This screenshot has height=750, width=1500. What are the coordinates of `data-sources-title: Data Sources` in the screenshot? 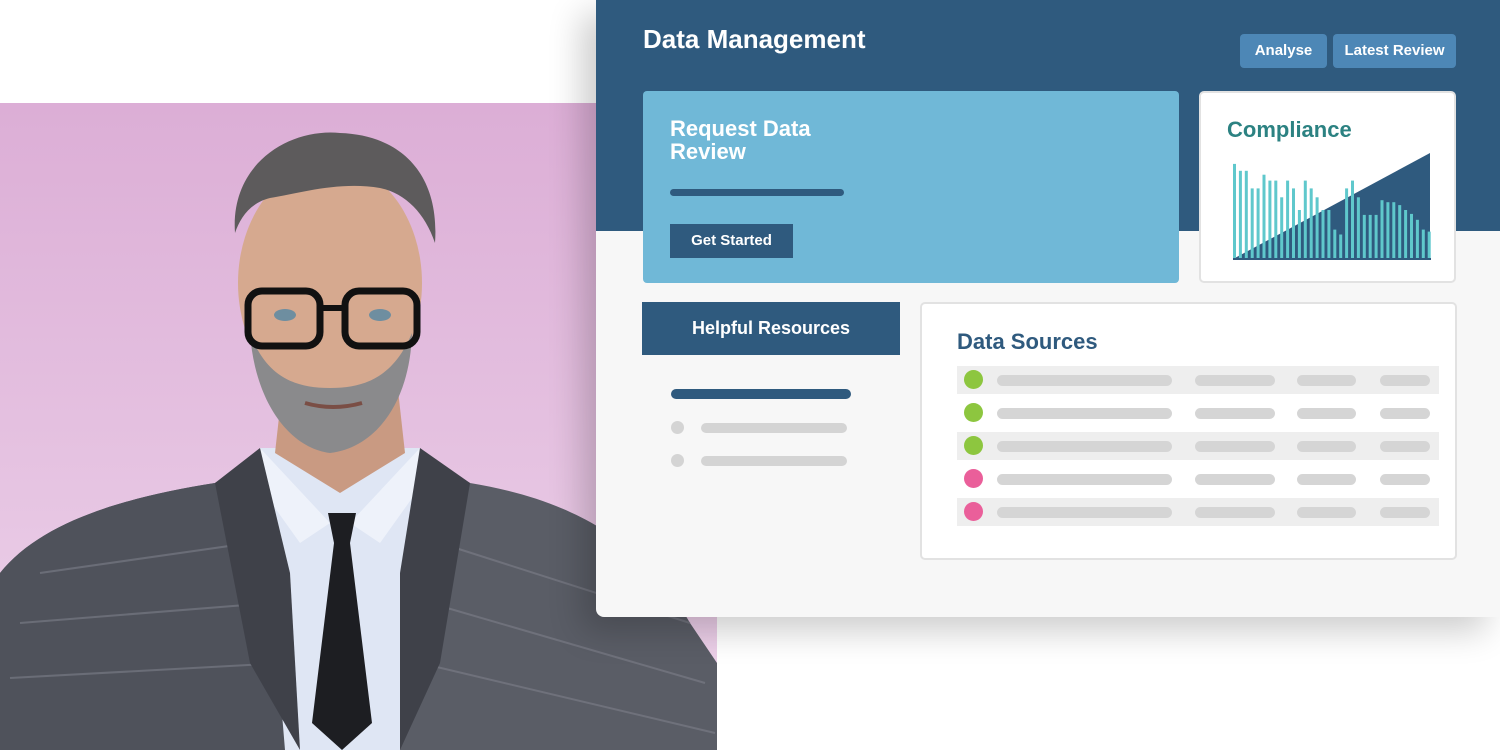 It's located at (1027, 341).